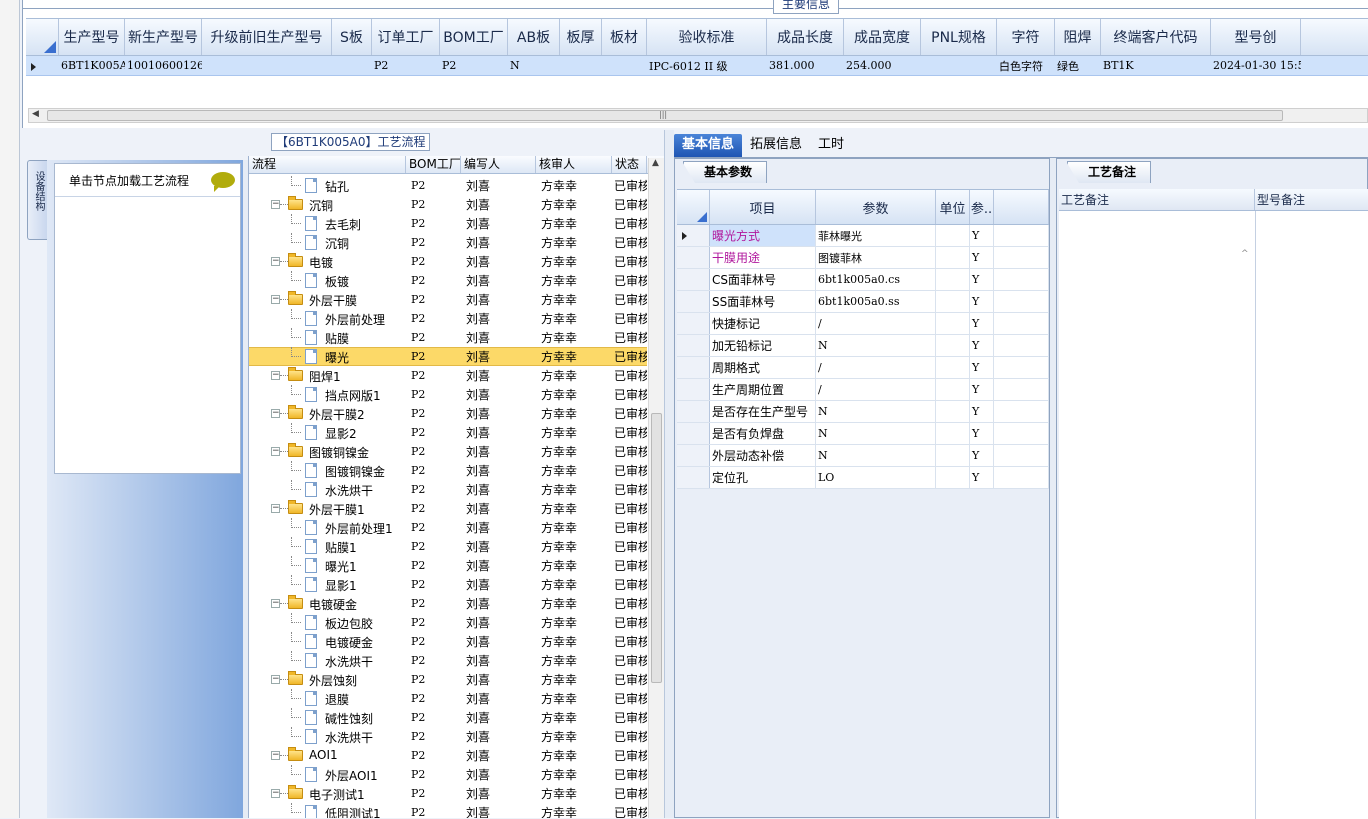 The height and width of the screenshot is (819, 1368). I want to click on tree-node: 图镀铜镍金, so click(327, 470).